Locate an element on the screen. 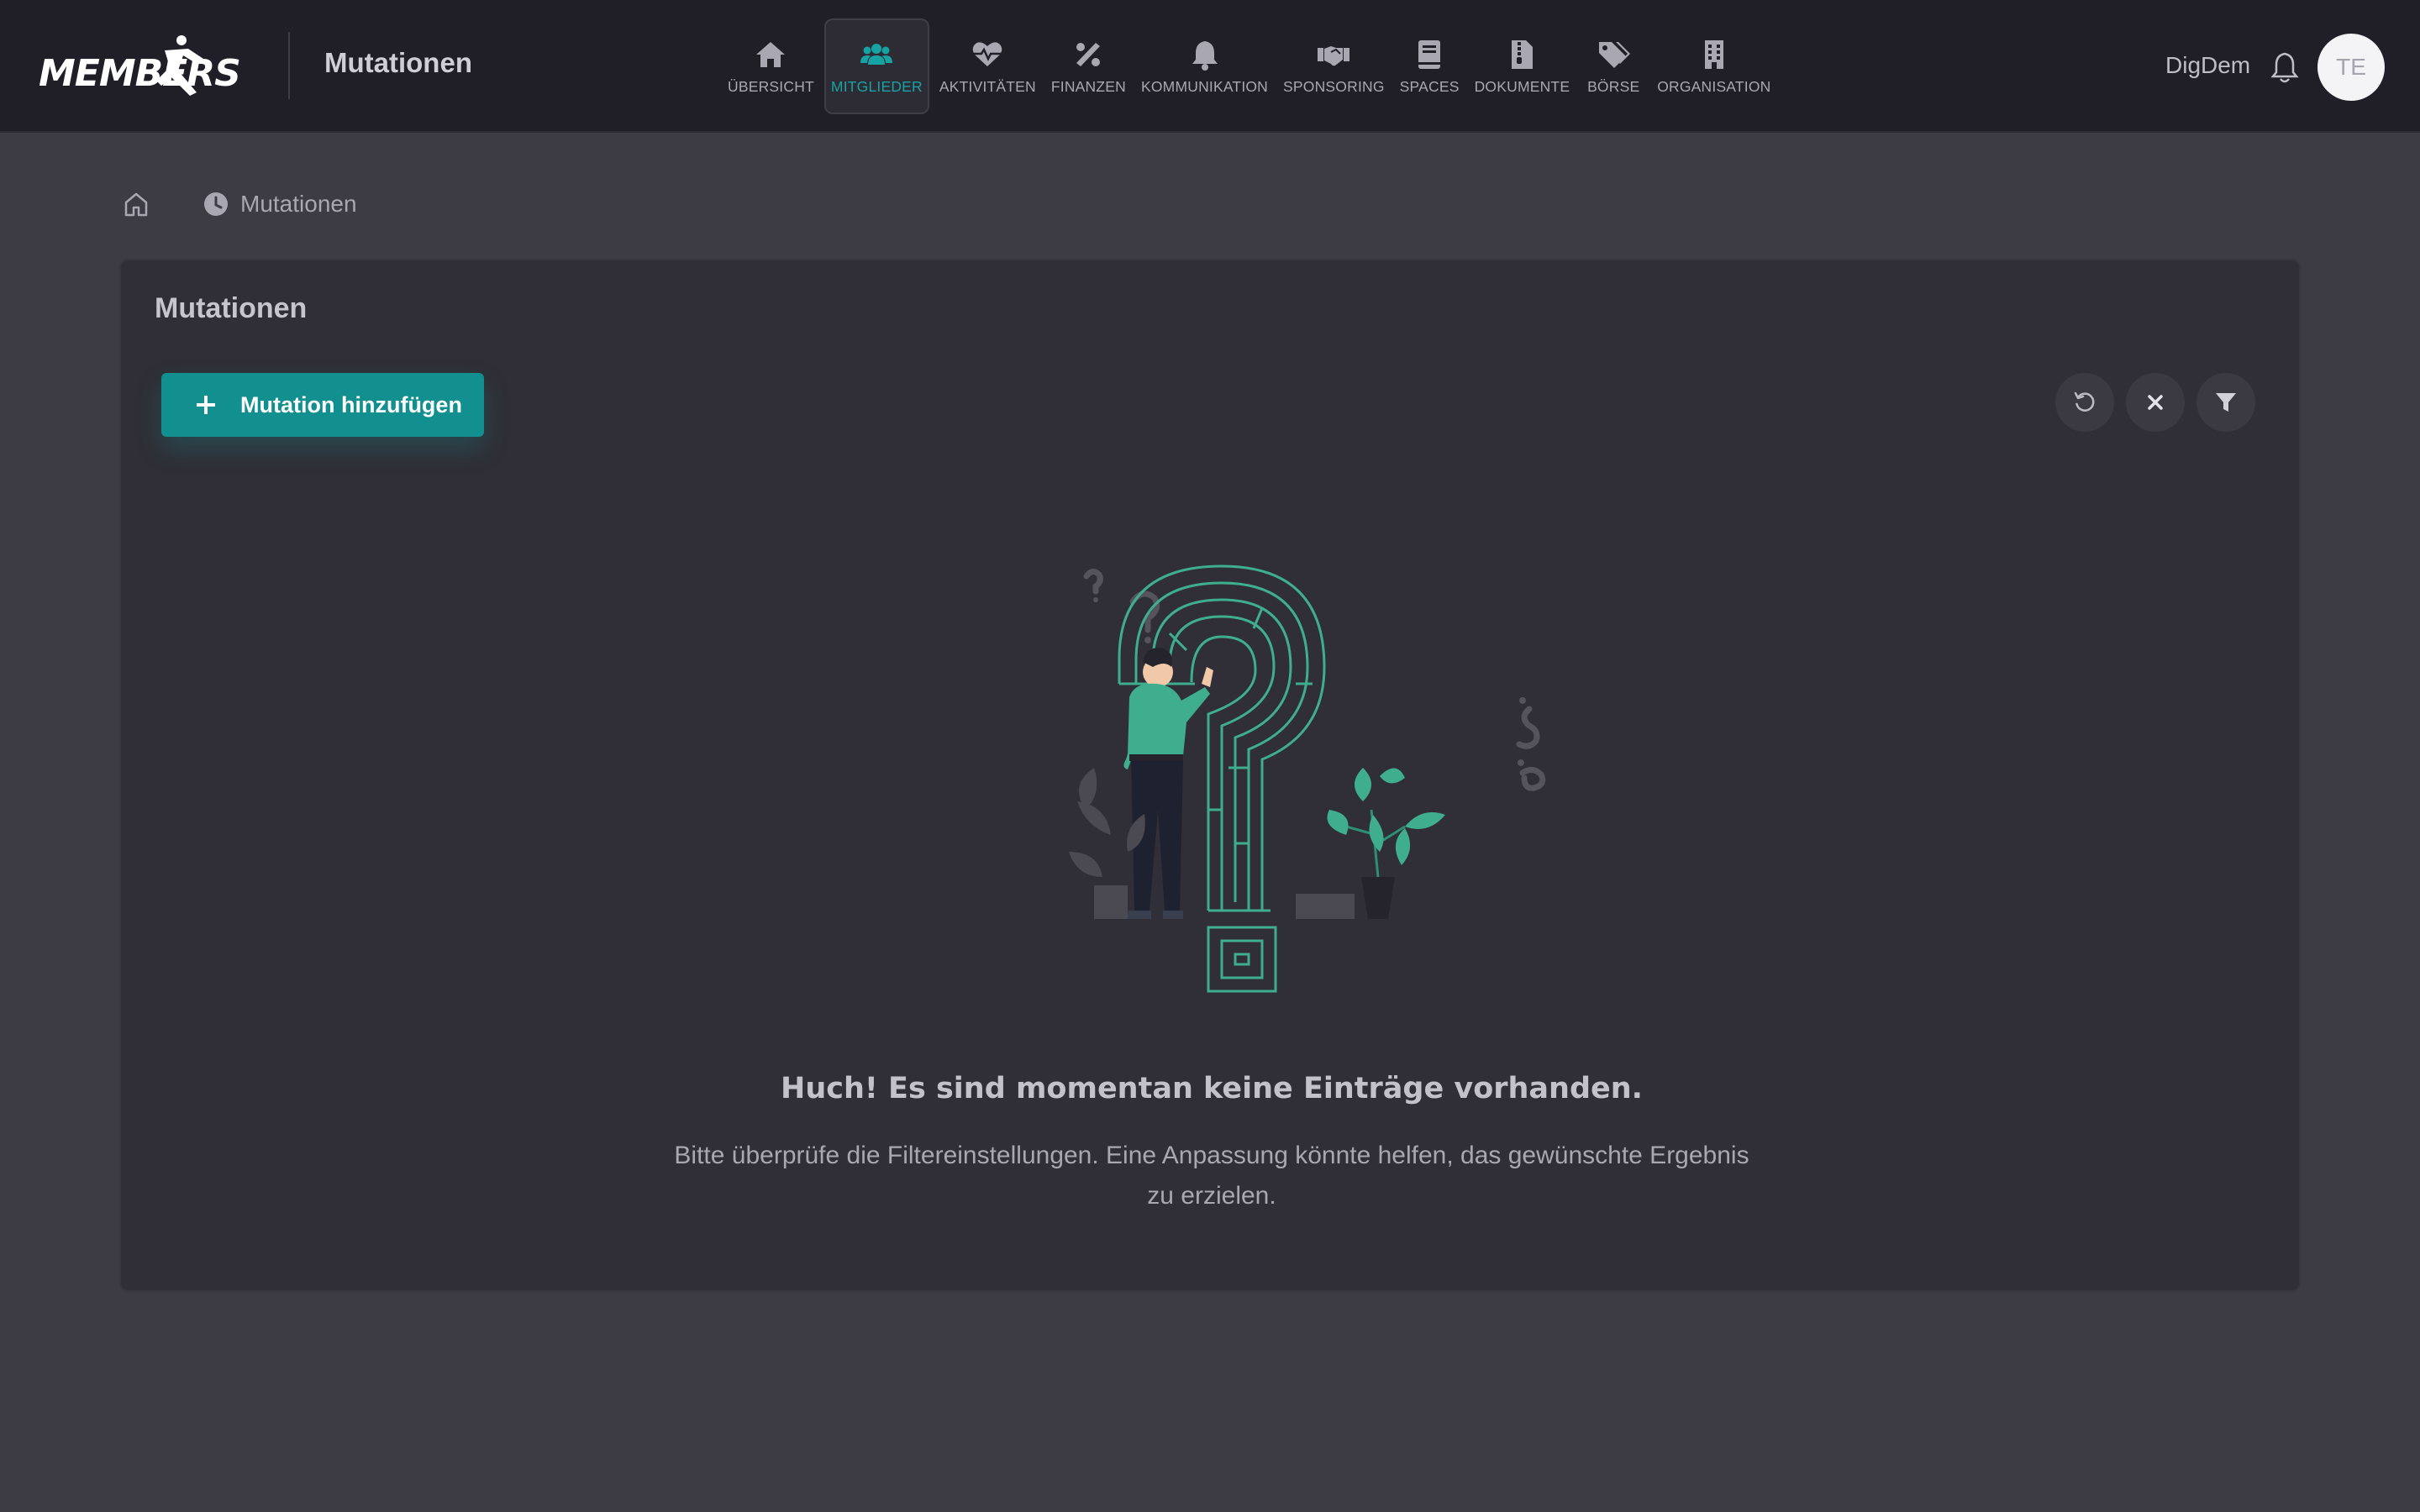  empty-state-illustration is located at coordinates (1307, 778).